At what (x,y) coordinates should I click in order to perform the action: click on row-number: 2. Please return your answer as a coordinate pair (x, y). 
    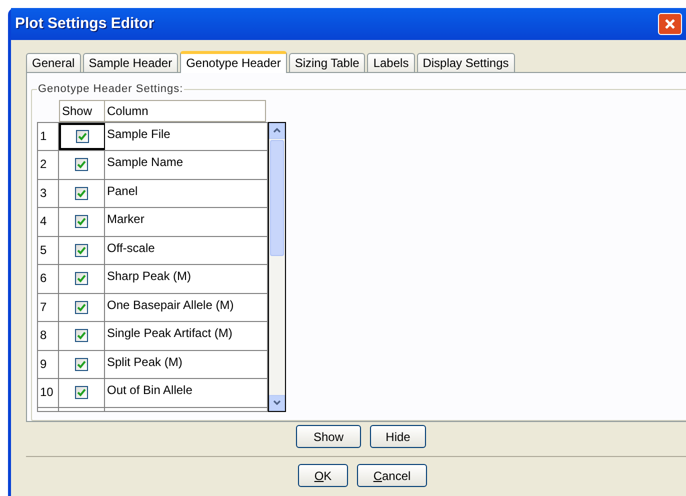
    Looking at the image, I should click on (48, 164).